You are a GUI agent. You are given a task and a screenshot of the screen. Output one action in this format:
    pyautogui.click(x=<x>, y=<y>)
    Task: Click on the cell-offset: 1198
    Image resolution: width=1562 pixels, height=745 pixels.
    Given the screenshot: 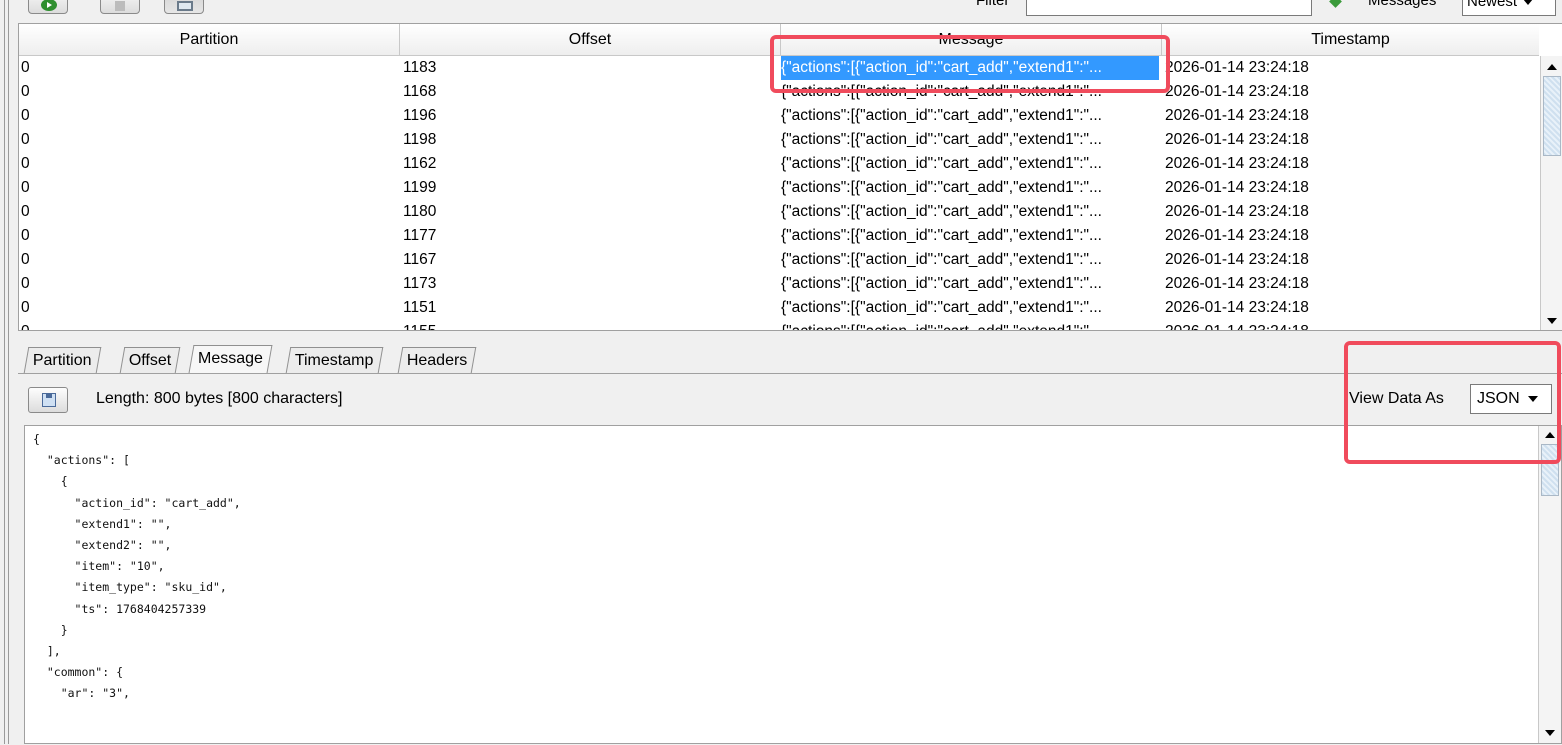 What is the action you would take?
    pyautogui.click(x=591, y=140)
    